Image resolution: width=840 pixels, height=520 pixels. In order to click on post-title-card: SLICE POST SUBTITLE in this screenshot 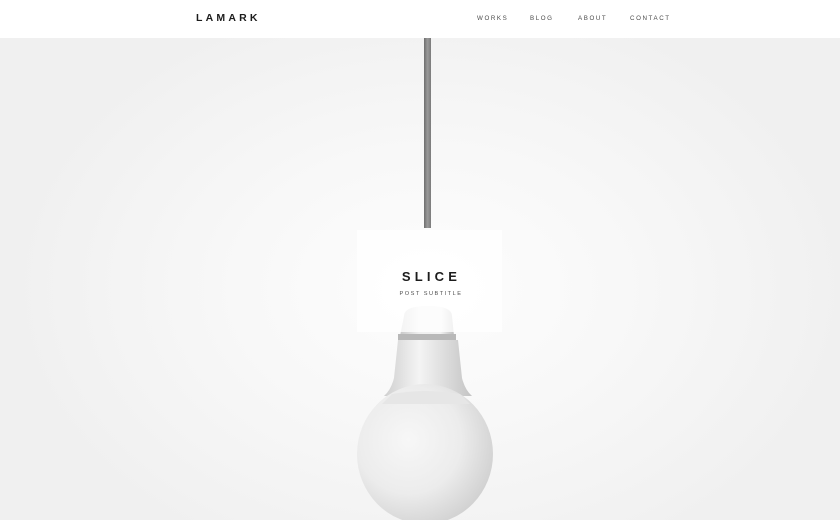, I will do `click(429, 281)`.